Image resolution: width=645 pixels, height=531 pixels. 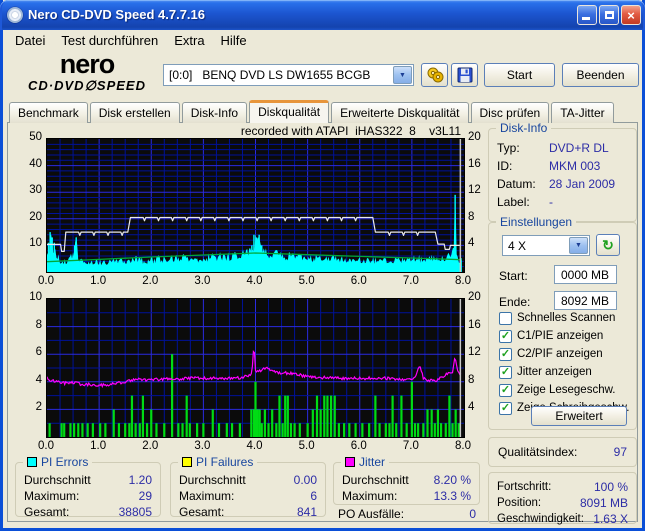 I want to click on tab-diskqualitaet: Diskqualität, so click(x=289, y=111).